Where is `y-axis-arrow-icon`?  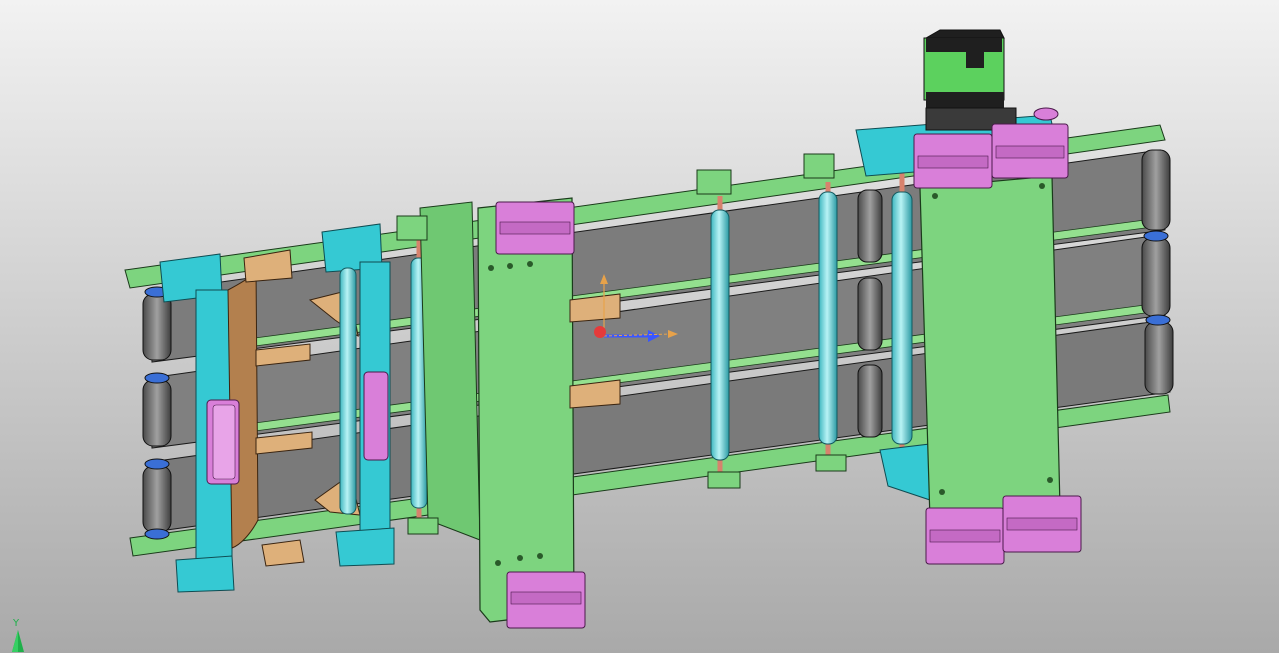 y-axis-arrow-icon is located at coordinates (18, 641).